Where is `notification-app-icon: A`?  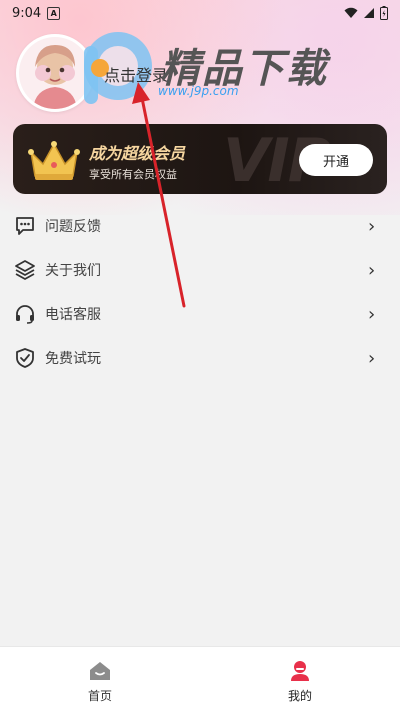
notification-app-icon: A is located at coordinates (54, 13).